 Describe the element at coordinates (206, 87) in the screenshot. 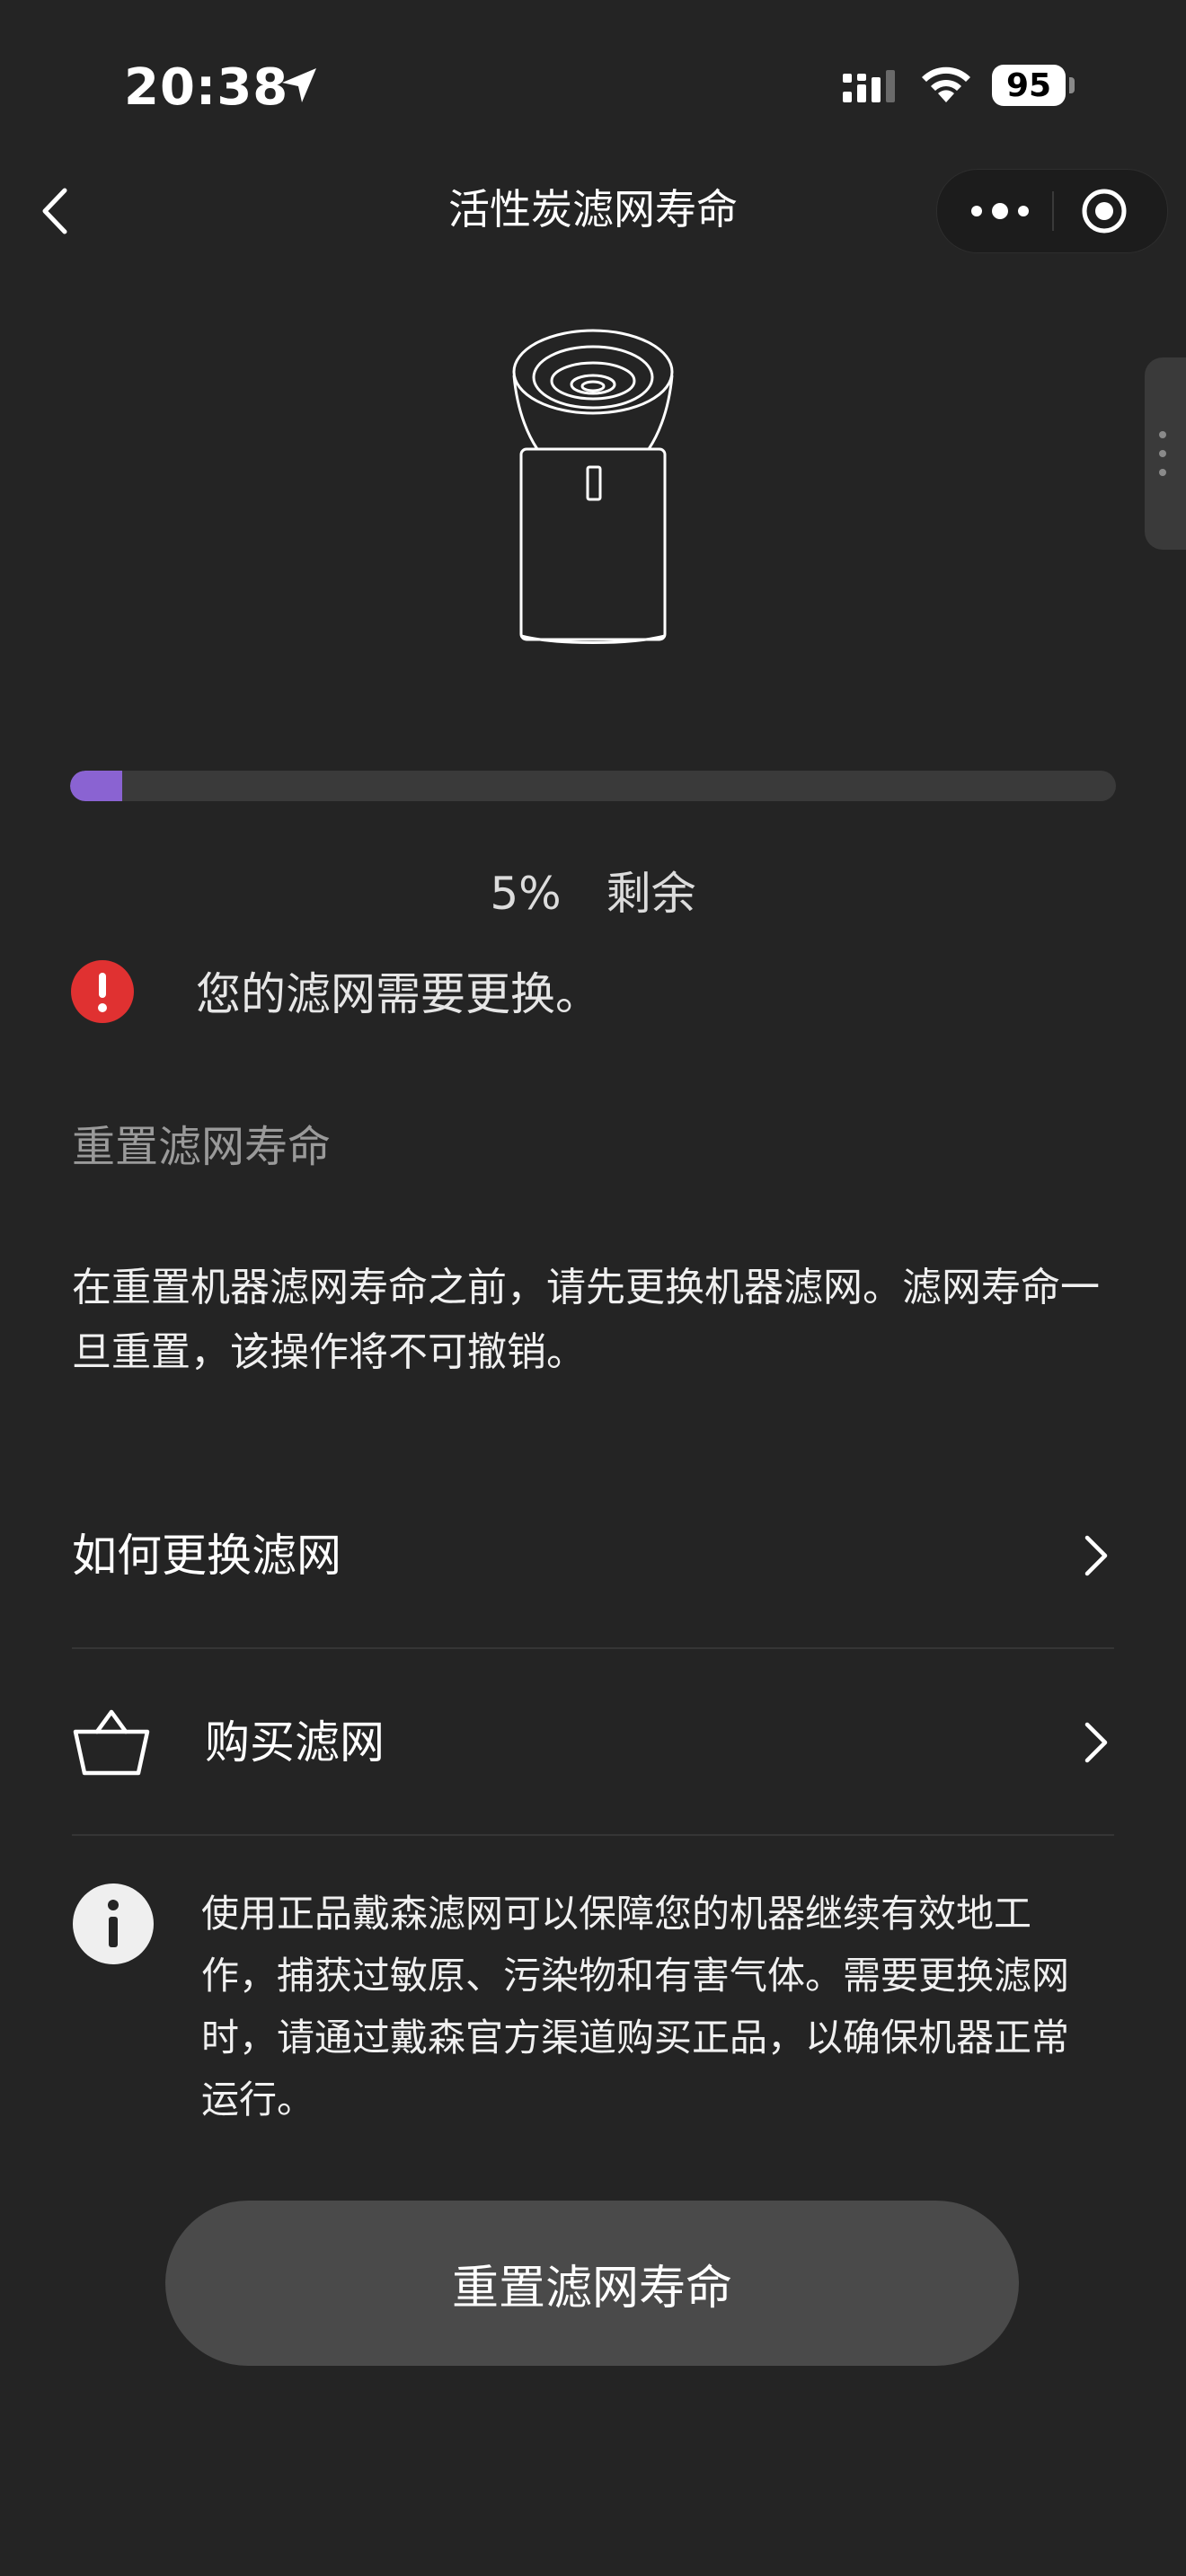

I see `status-time: 20:38` at that location.